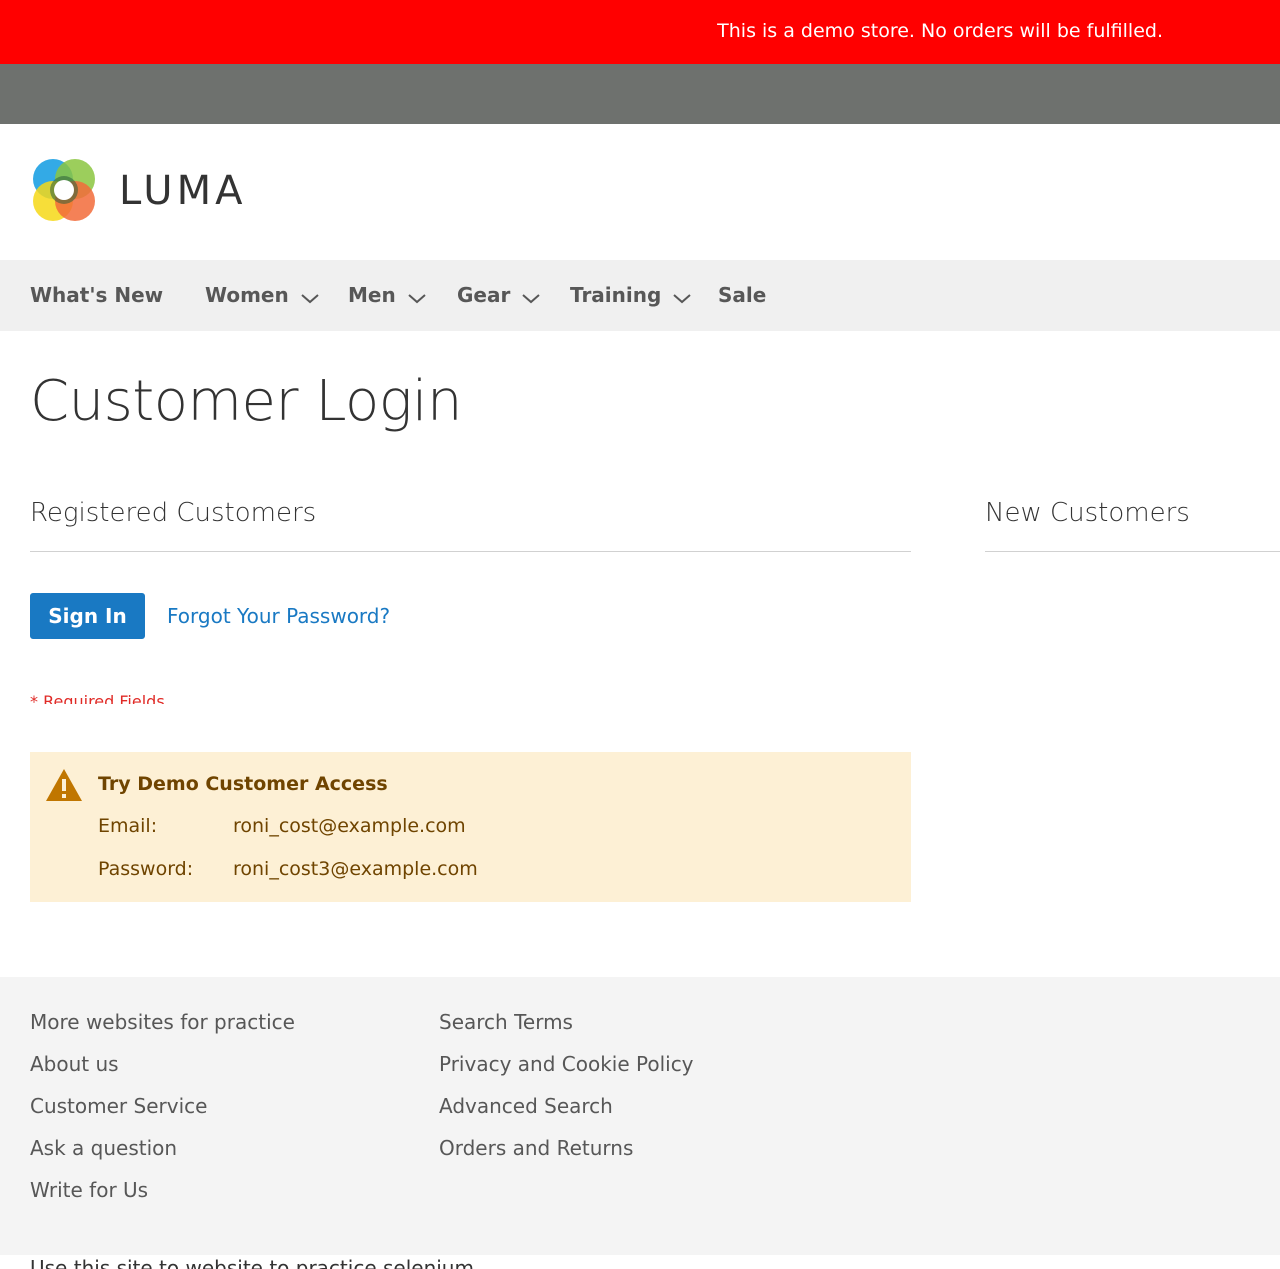 The height and width of the screenshot is (1269, 1280). What do you see at coordinates (64, 190) in the screenshot?
I see `luma-logo-icon` at bounding box center [64, 190].